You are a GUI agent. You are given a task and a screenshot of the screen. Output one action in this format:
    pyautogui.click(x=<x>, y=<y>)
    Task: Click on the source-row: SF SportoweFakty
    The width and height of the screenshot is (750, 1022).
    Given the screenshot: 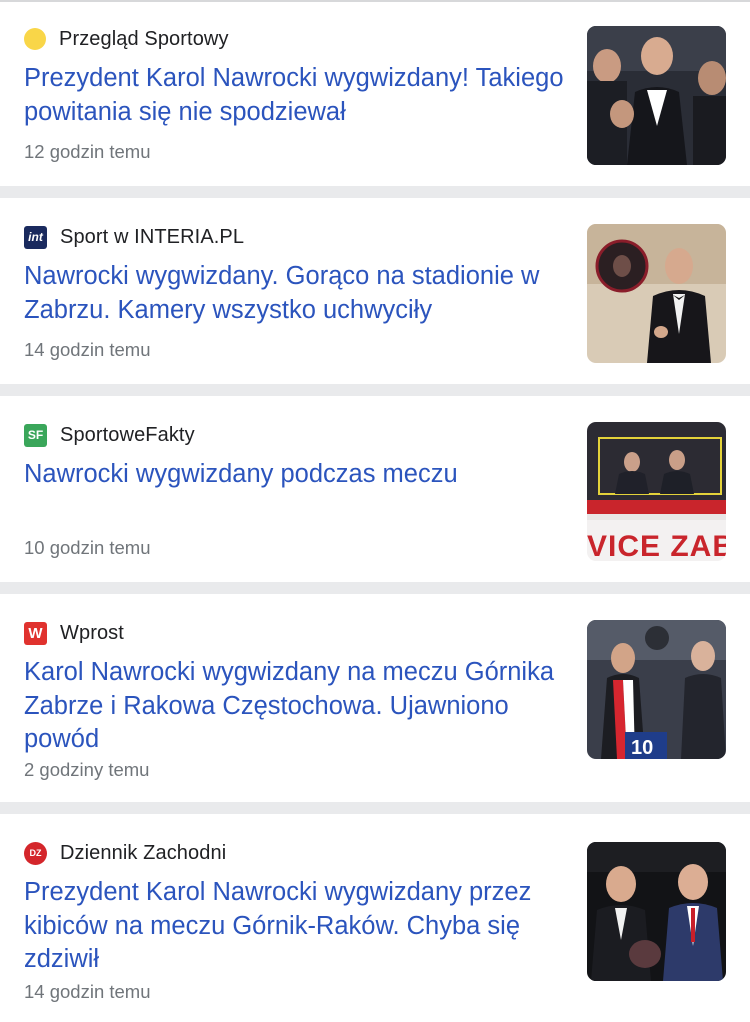 What is the action you would take?
    pyautogui.click(x=109, y=435)
    